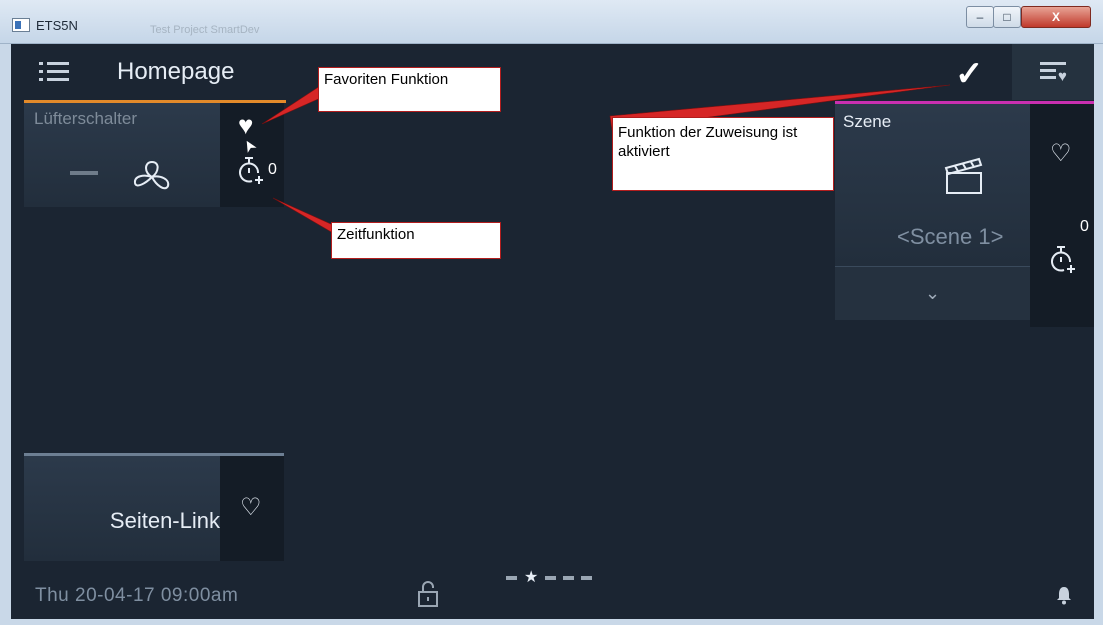 The width and height of the screenshot is (1103, 625). Describe the element at coordinates (969, 74) in the screenshot. I see `checkmark-icon: ✓` at that location.